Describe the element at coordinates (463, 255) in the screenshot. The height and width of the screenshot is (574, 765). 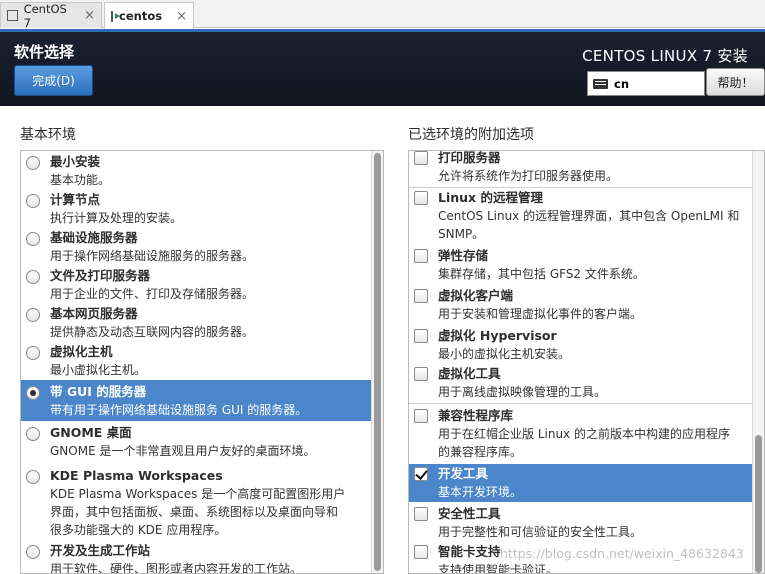
I see `item-title: 弹性存储` at that location.